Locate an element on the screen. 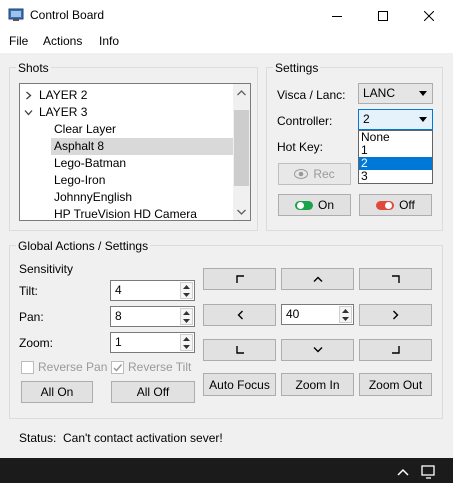  tilt-stepper: 4 is located at coordinates (152, 290).